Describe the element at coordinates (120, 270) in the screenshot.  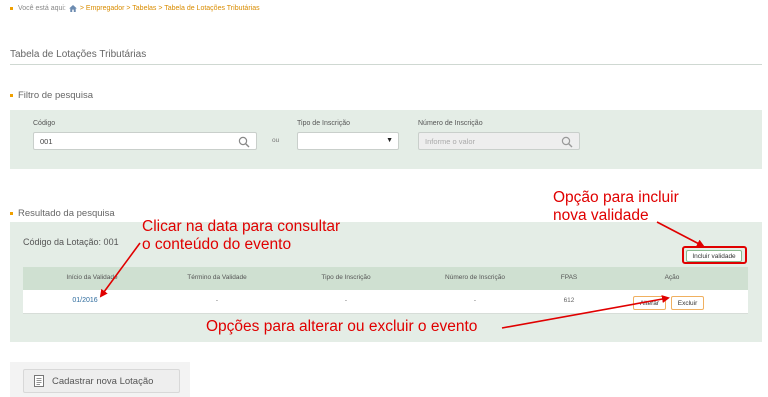
I see `arrow-to-data` at that location.